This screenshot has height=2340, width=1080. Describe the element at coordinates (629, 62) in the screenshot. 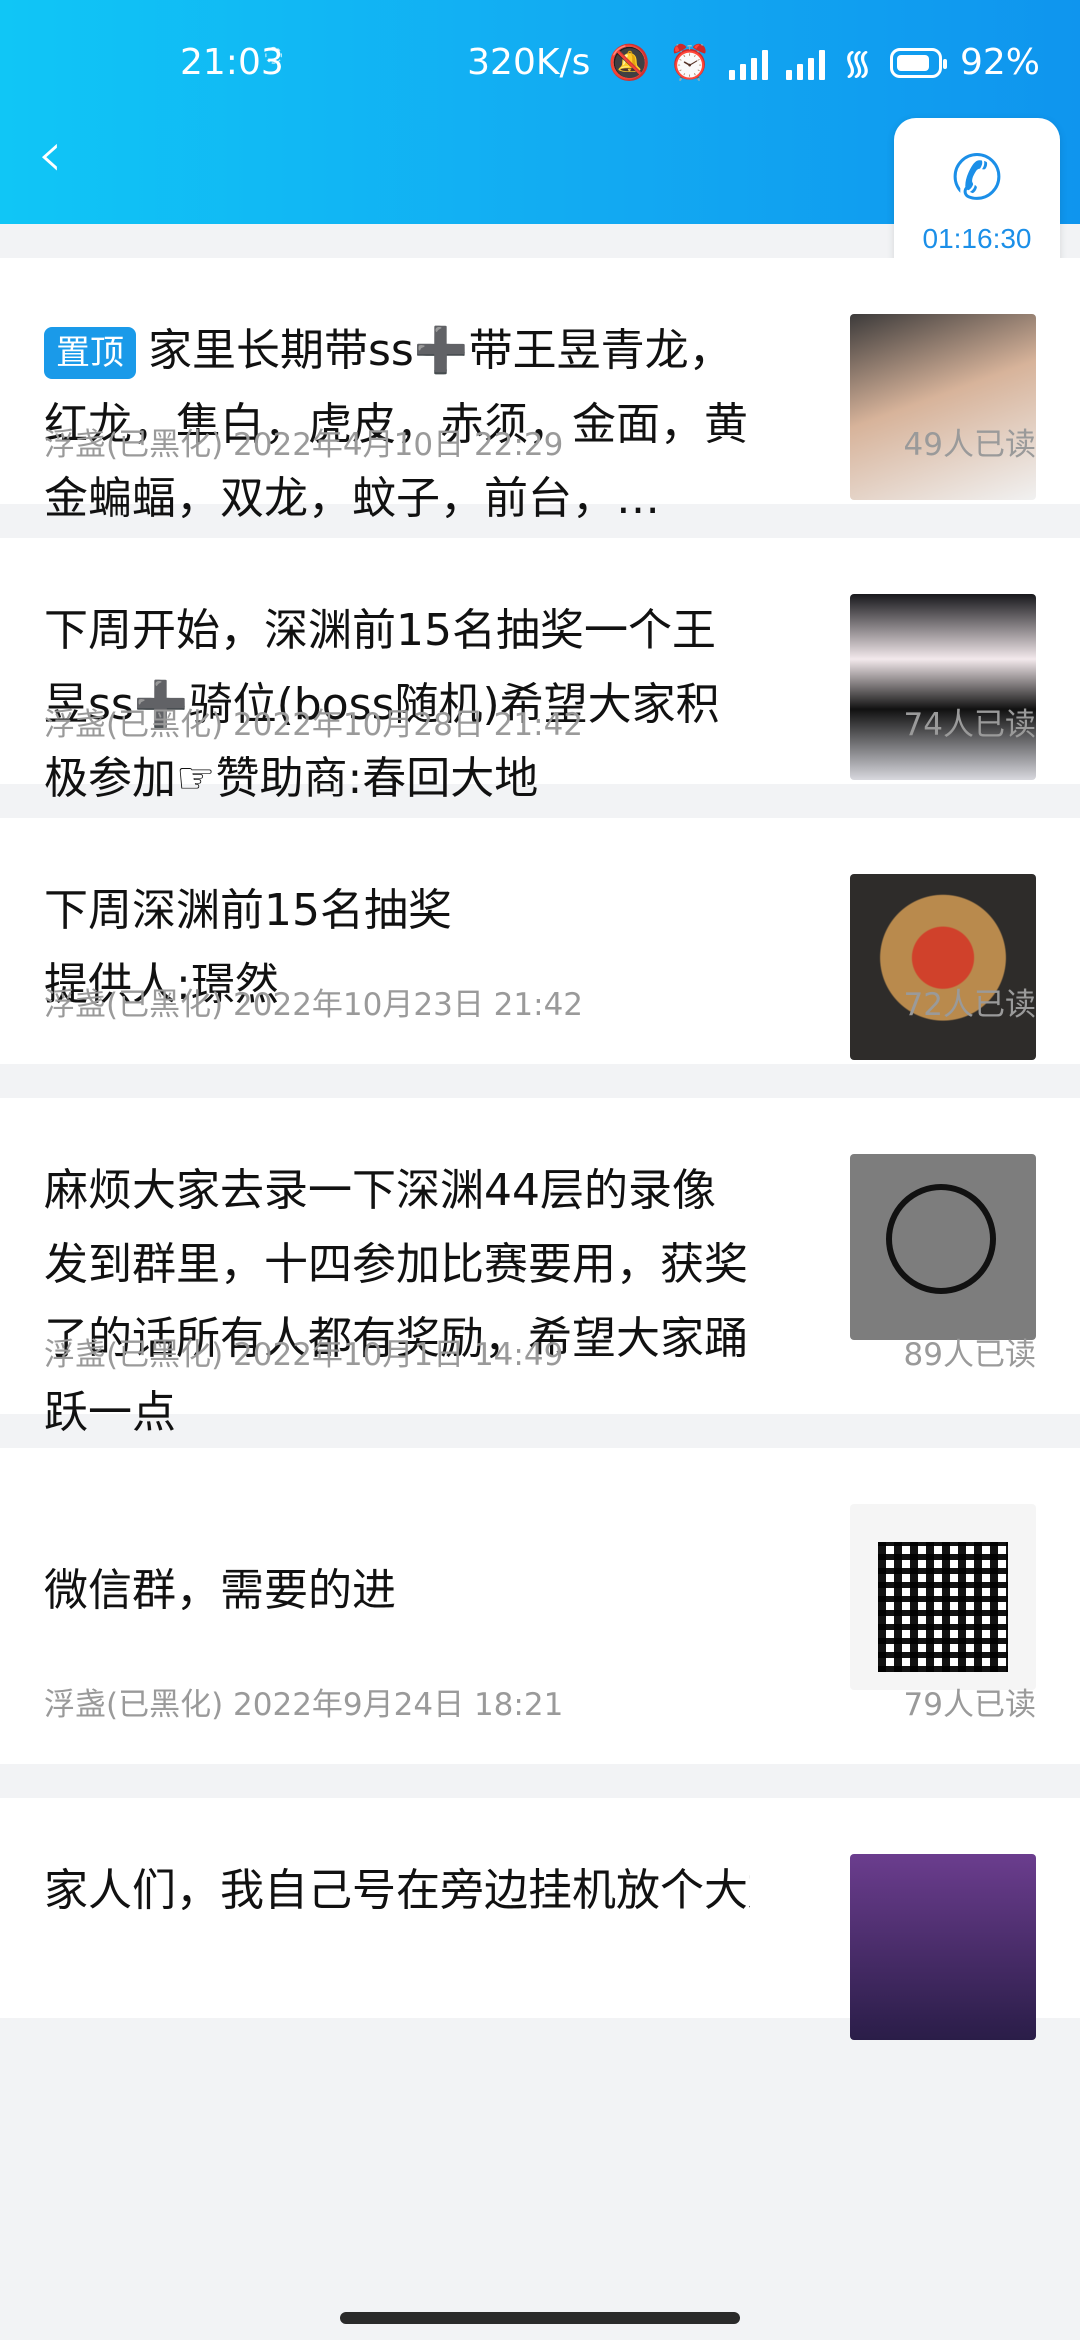

I see `bell-off-icon: 🔕` at that location.